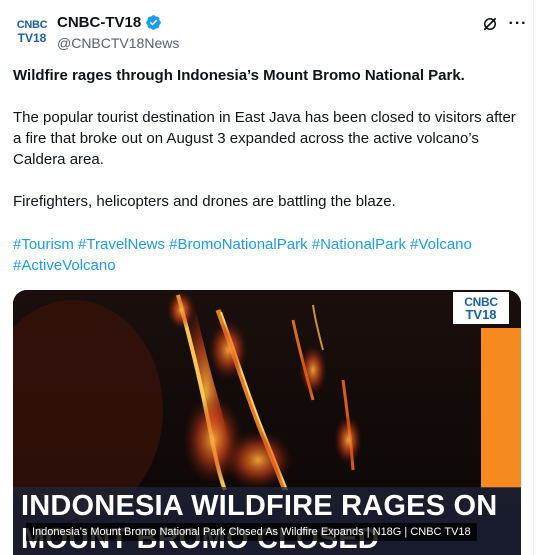 This screenshot has height=555, width=551. I want to click on hashtag-link: #ActiveVolcano, so click(64, 265).